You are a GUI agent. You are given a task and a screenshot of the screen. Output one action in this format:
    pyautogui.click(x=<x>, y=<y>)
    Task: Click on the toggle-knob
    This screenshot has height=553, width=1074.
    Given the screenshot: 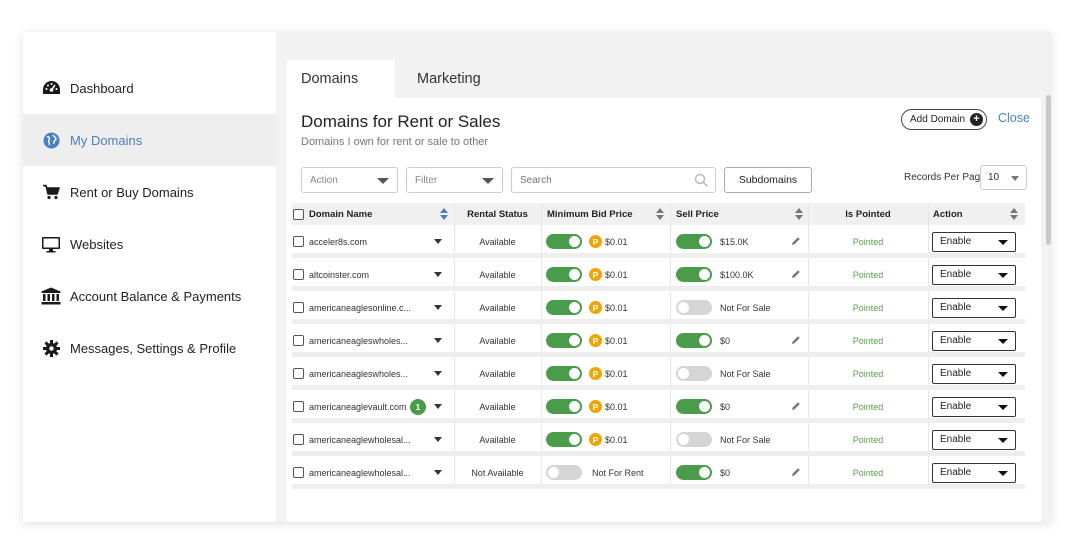 What is the action you would take?
    pyautogui.click(x=683, y=307)
    